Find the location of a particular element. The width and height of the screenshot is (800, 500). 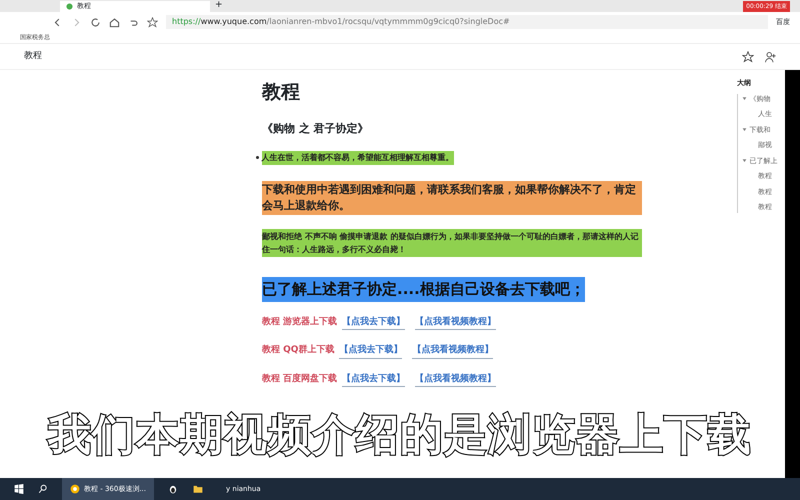

search-icon is located at coordinates (43, 489).